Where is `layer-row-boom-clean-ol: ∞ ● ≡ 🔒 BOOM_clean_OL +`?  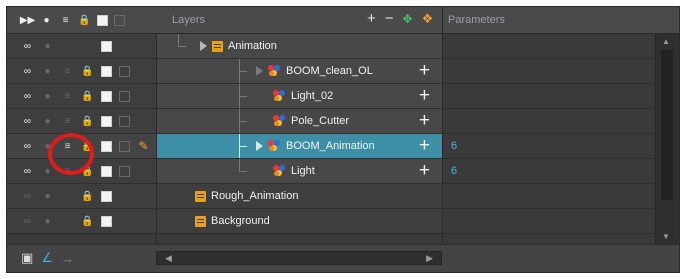 layer-row-boom-clean-ol: ∞ ● ≡ 🔒 BOOM_clean_OL + is located at coordinates (331, 71).